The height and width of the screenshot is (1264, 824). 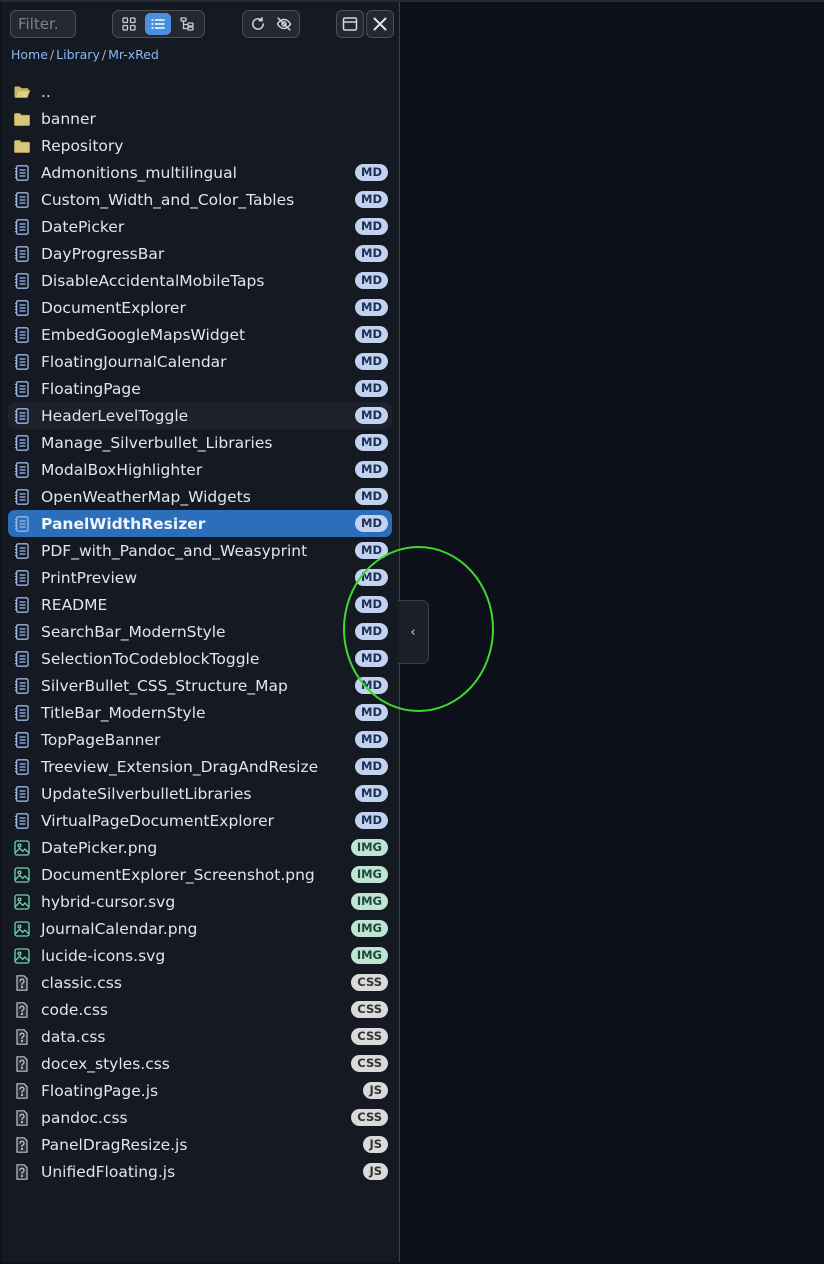 I want to click on chevron-left-icon: ‹, so click(x=413, y=632).